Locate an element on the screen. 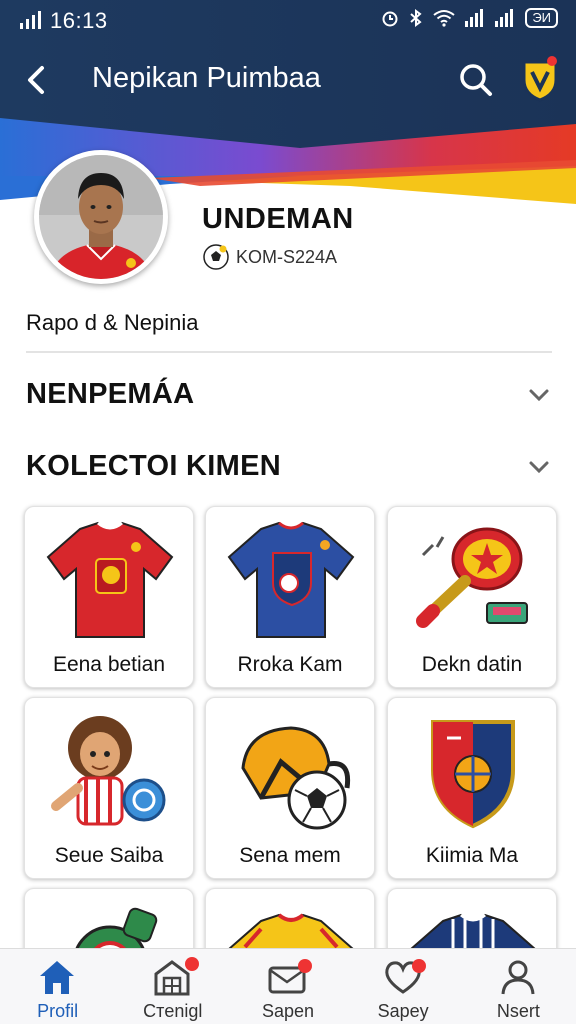 The height and width of the screenshot is (1024, 576). wifi-icon is located at coordinates (444, 18).